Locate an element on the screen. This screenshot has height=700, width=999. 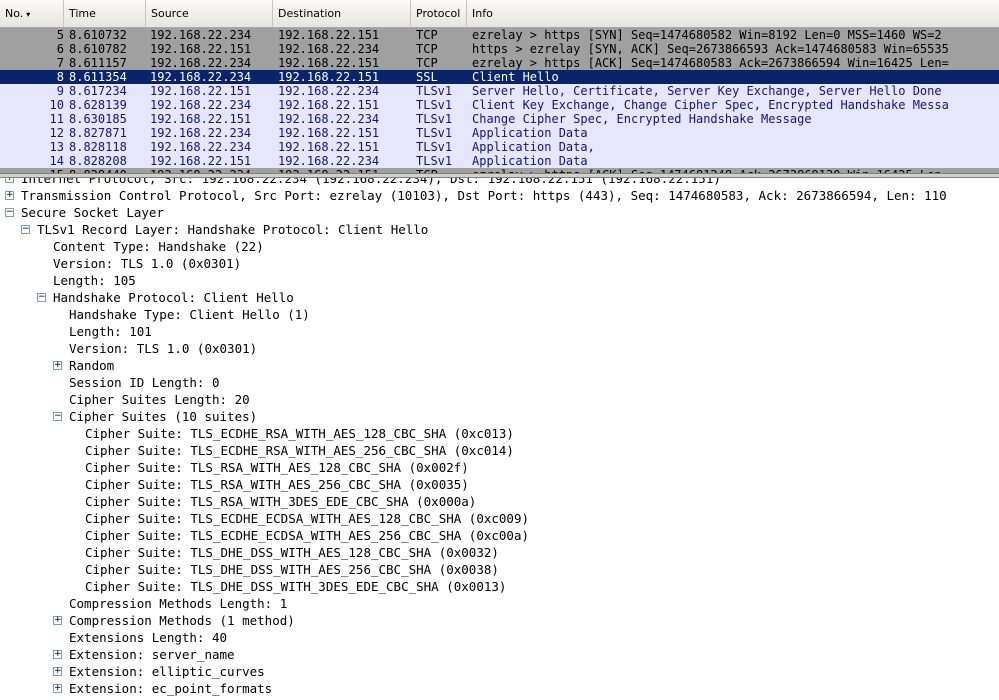
tree-item-label: Cipher Suites Length: 20 is located at coordinates (159, 399).